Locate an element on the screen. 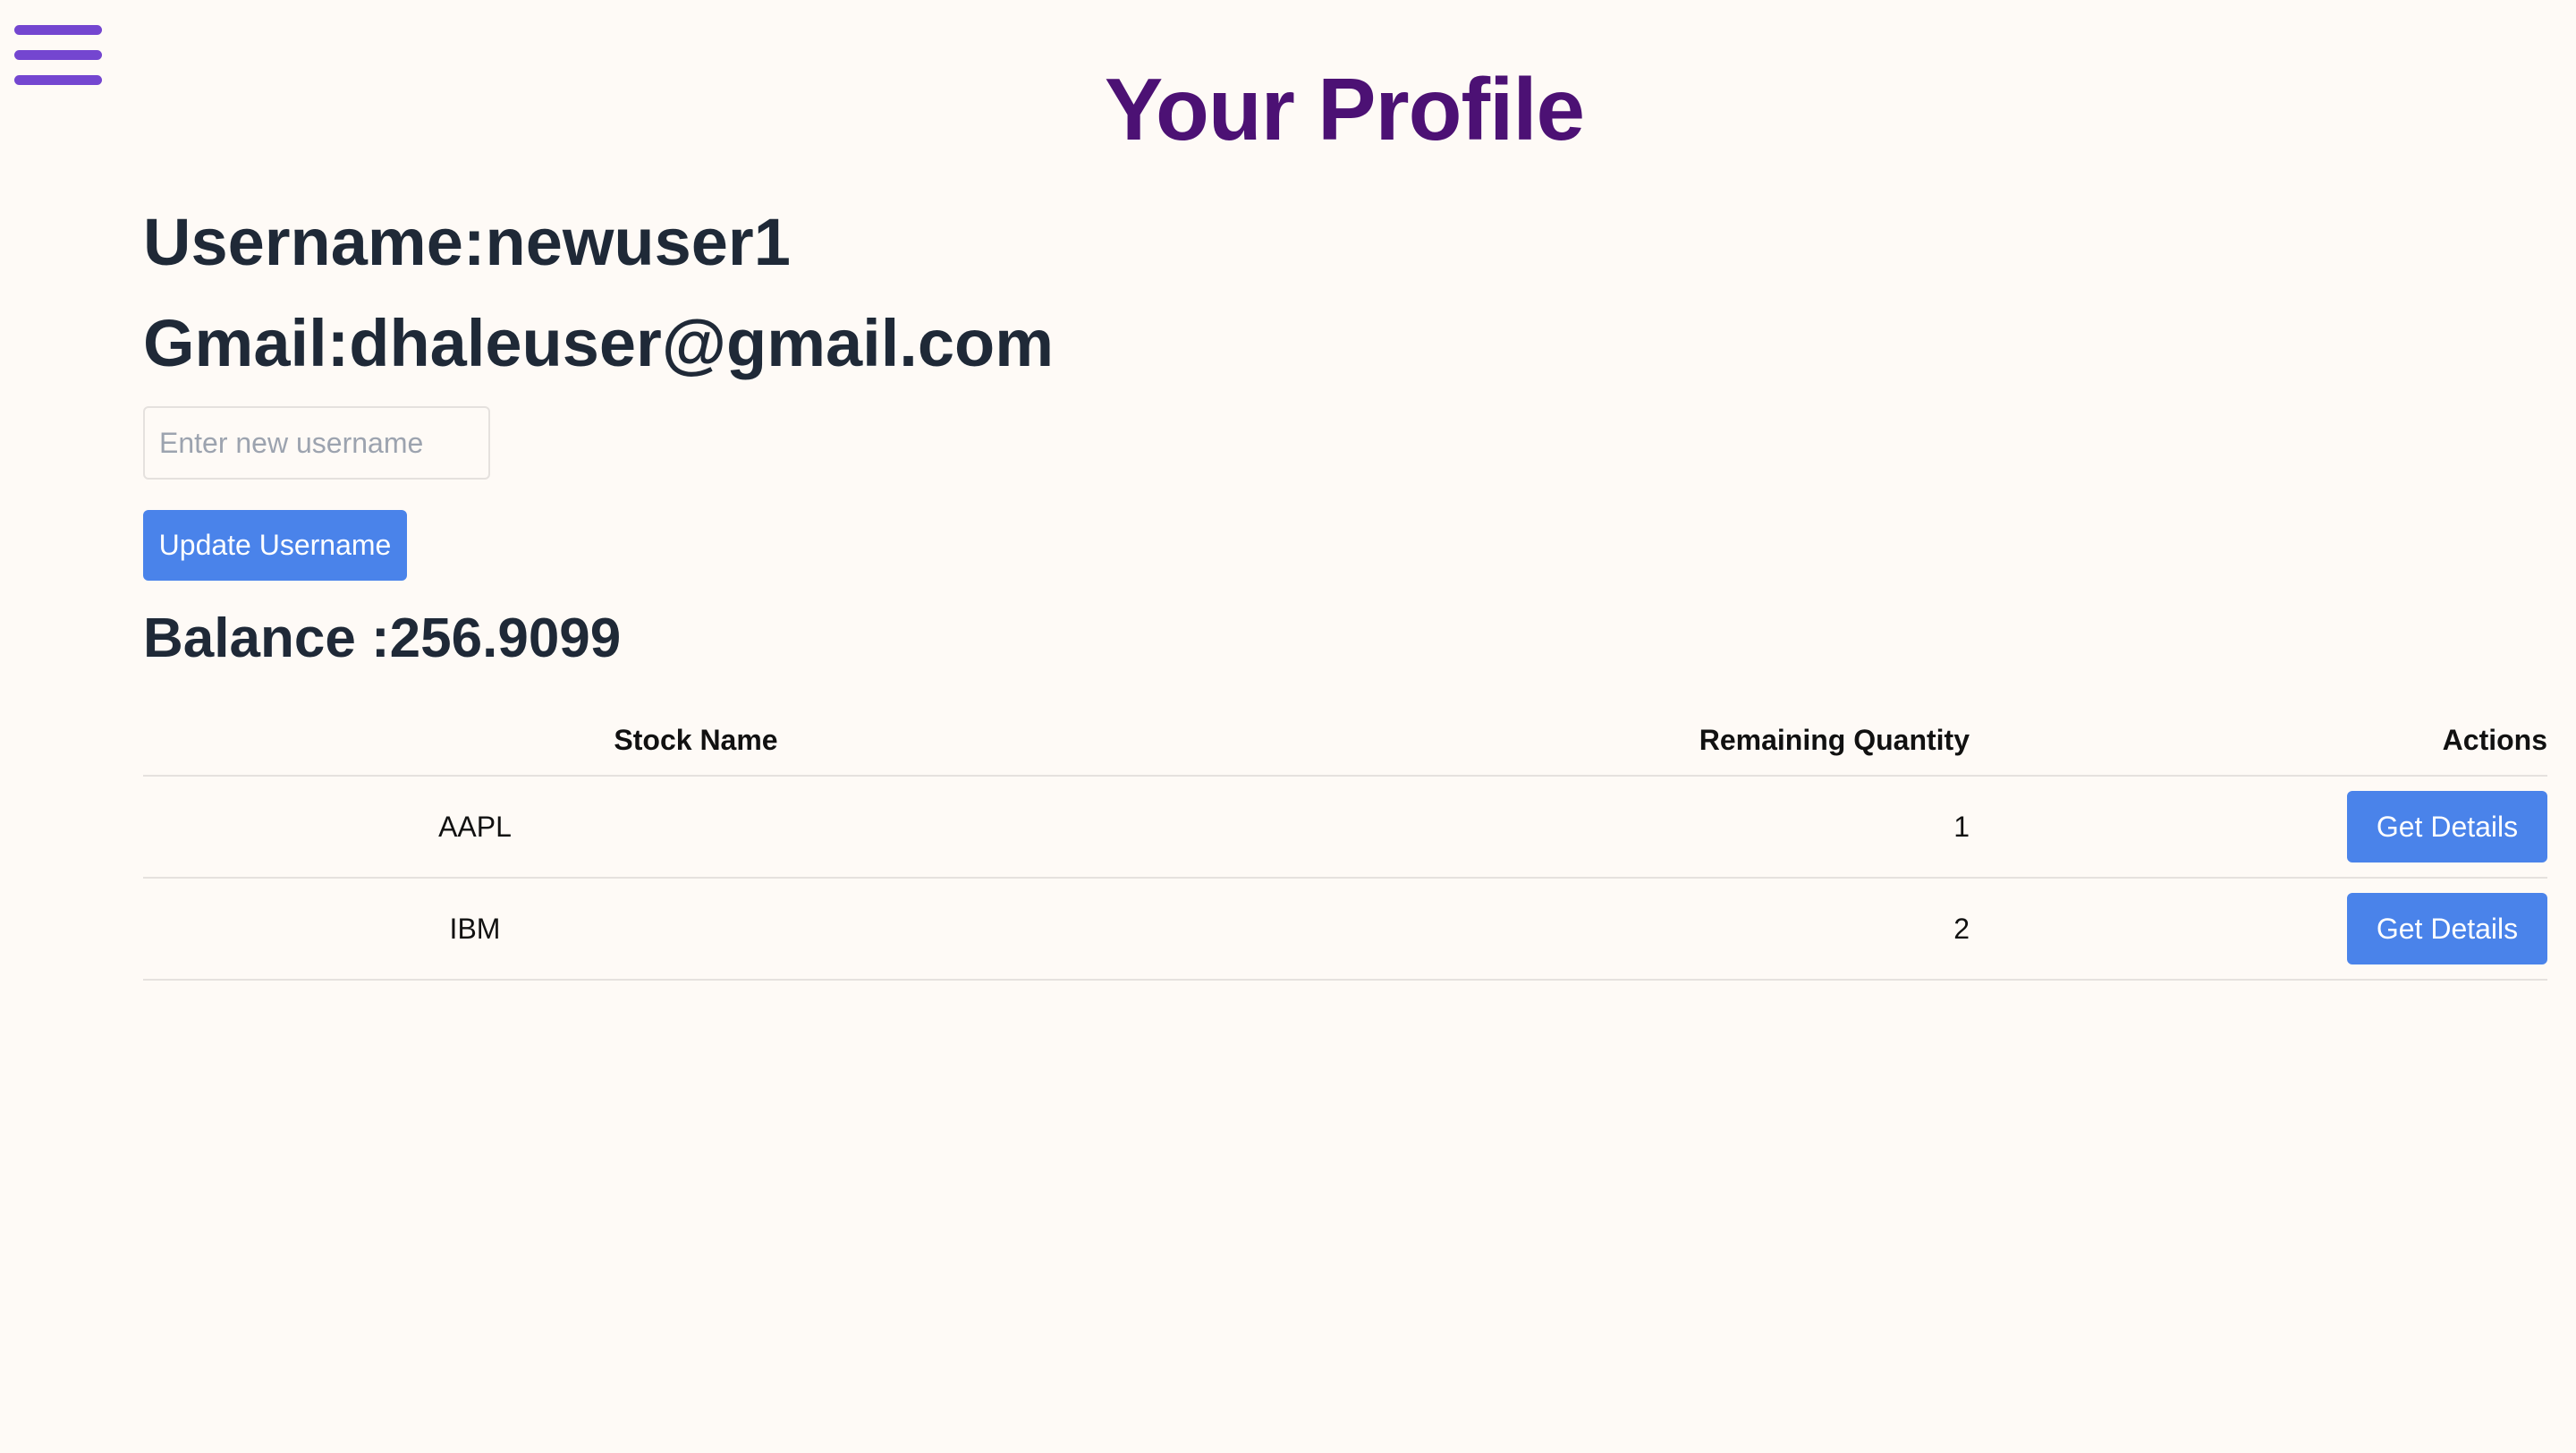 This screenshot has width=2576, height=1453. update-username-button: Update Username is located at coordinates (275, 545).